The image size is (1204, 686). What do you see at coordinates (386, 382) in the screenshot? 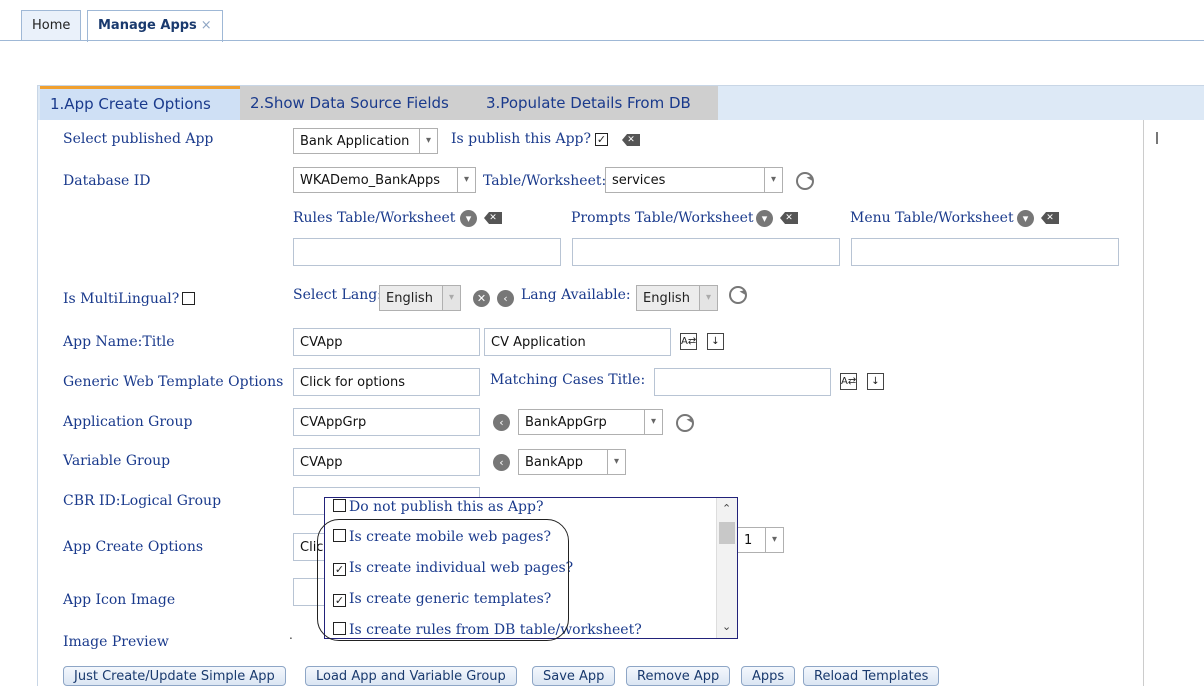
I see `generic-web-template-input: Click for options` at bounding box center [386, 382].